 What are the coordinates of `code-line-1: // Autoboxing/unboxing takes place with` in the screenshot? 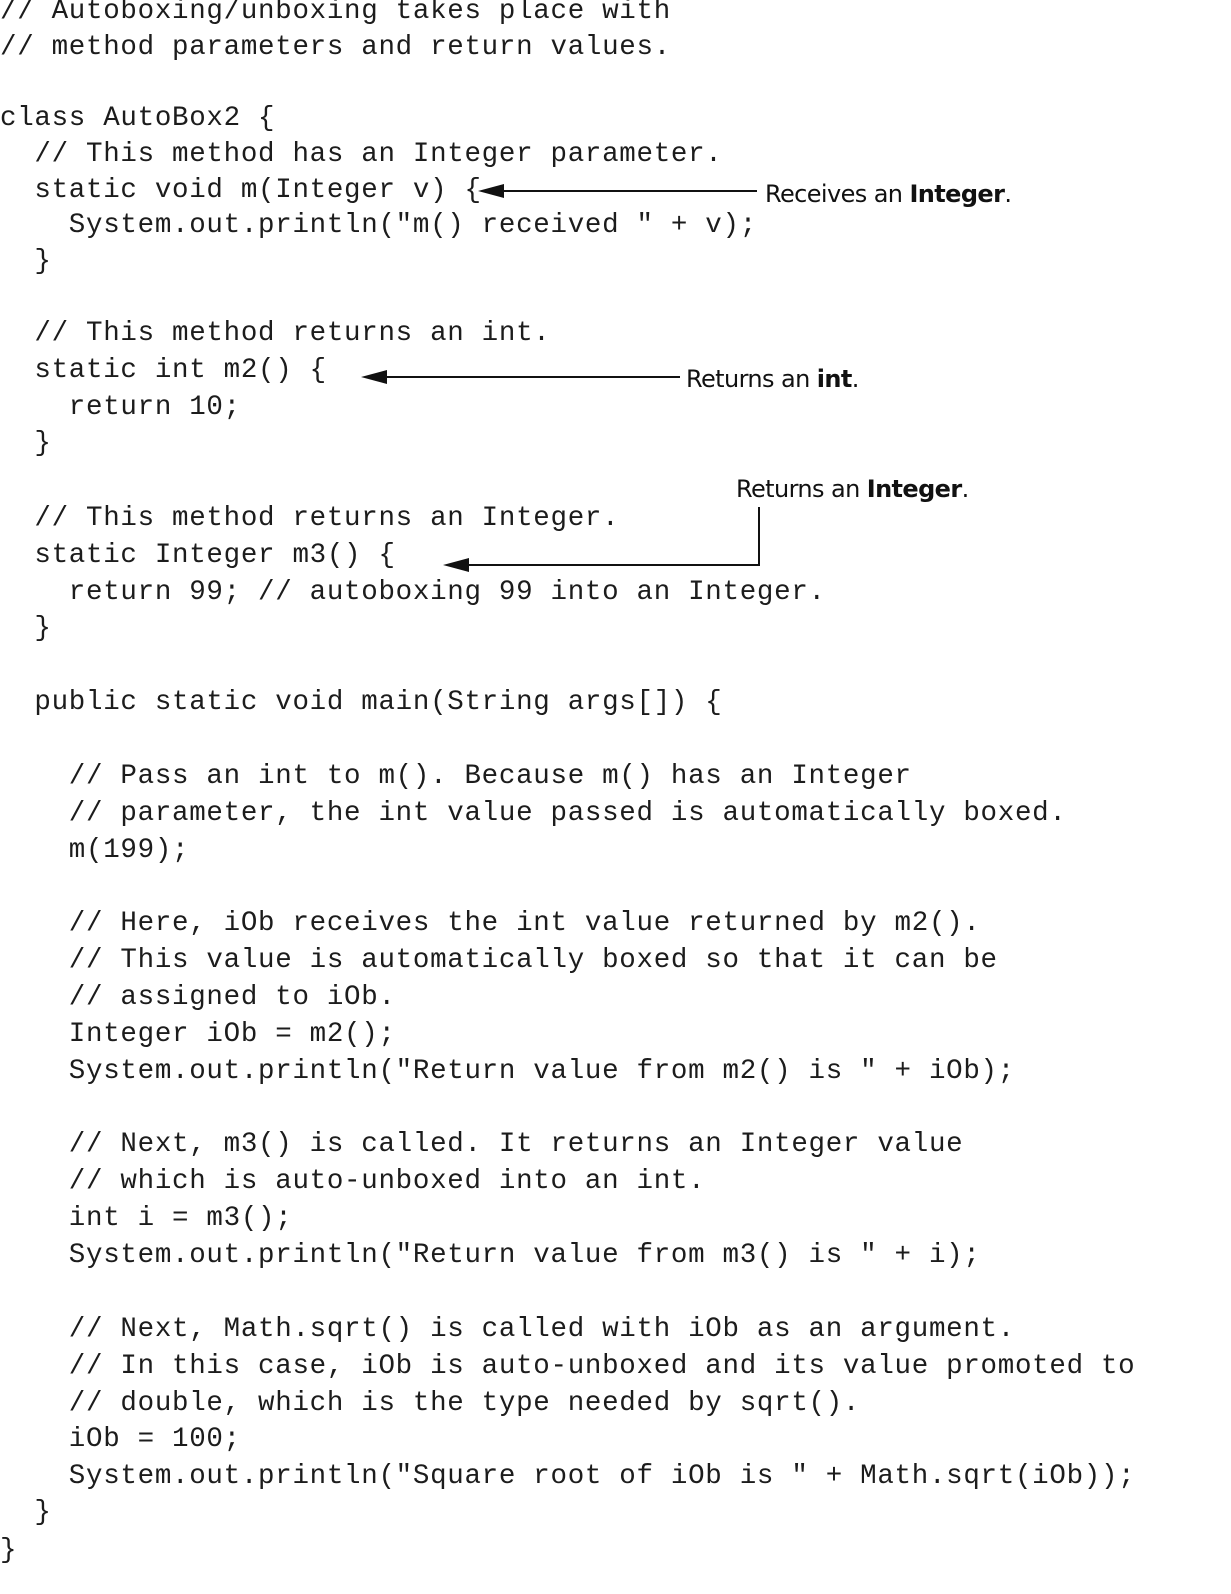 It's located at (335, 13).